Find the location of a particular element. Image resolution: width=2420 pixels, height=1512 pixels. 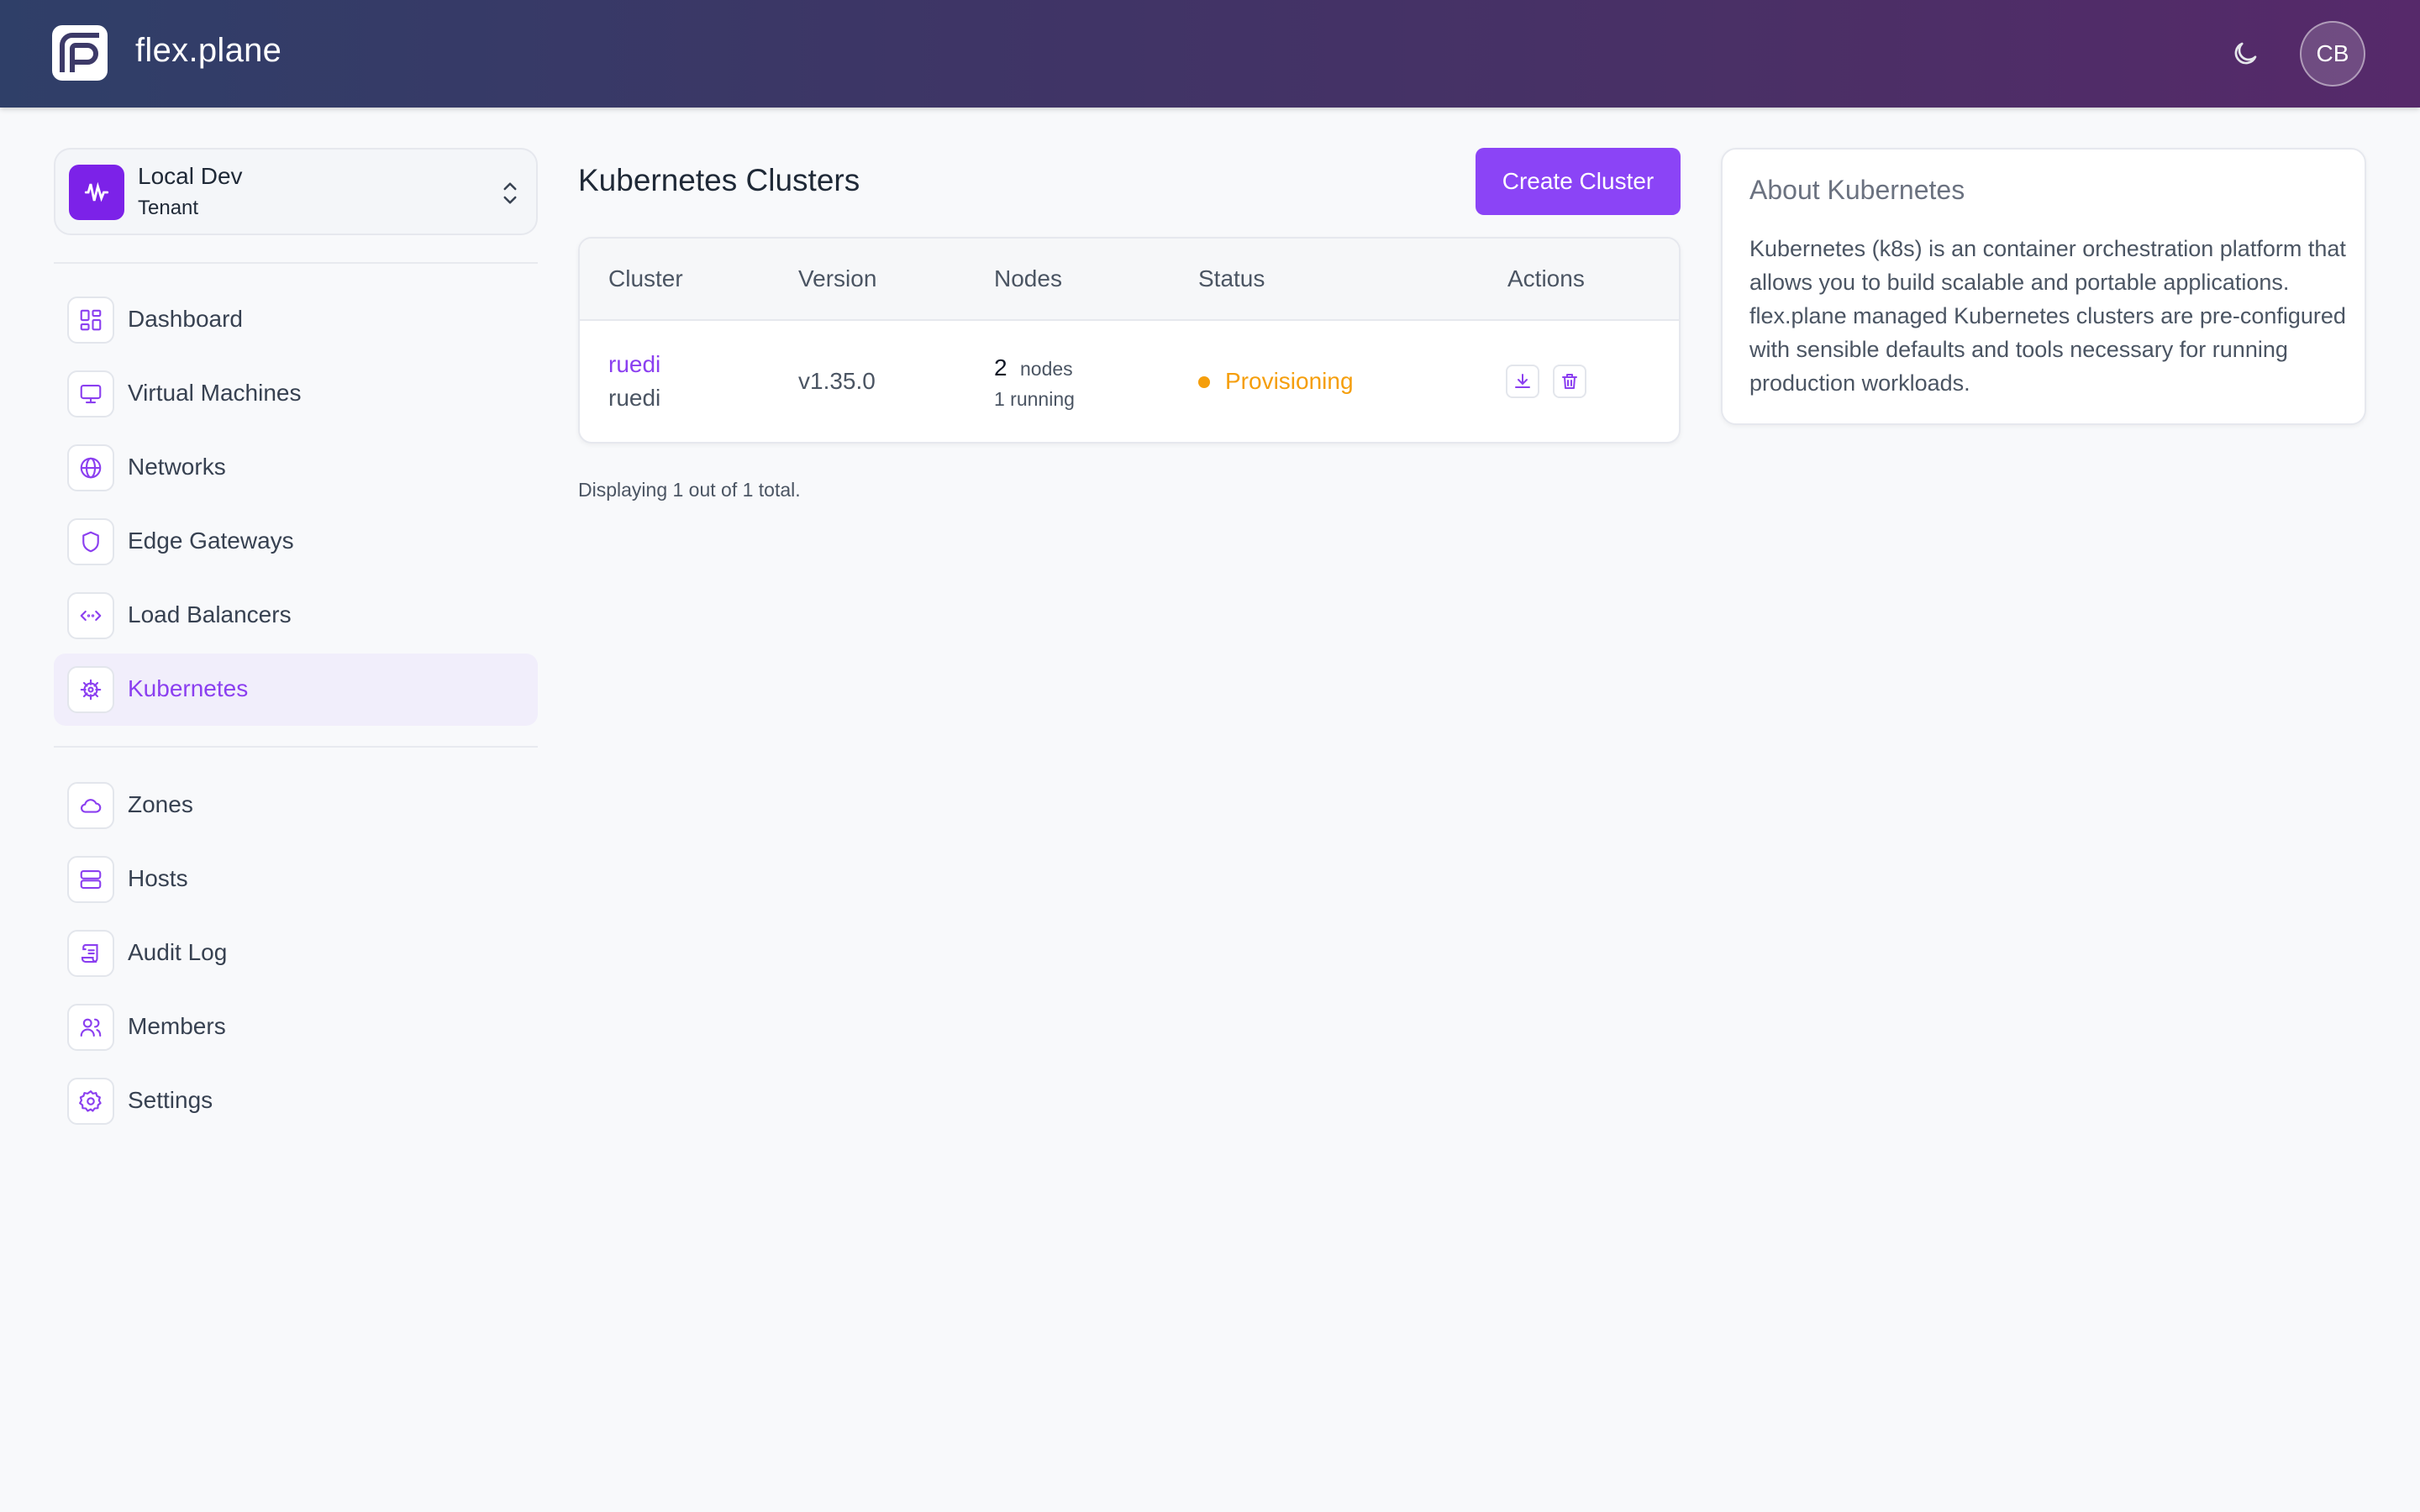

monitor-icon is located at coordinates (90, 393).